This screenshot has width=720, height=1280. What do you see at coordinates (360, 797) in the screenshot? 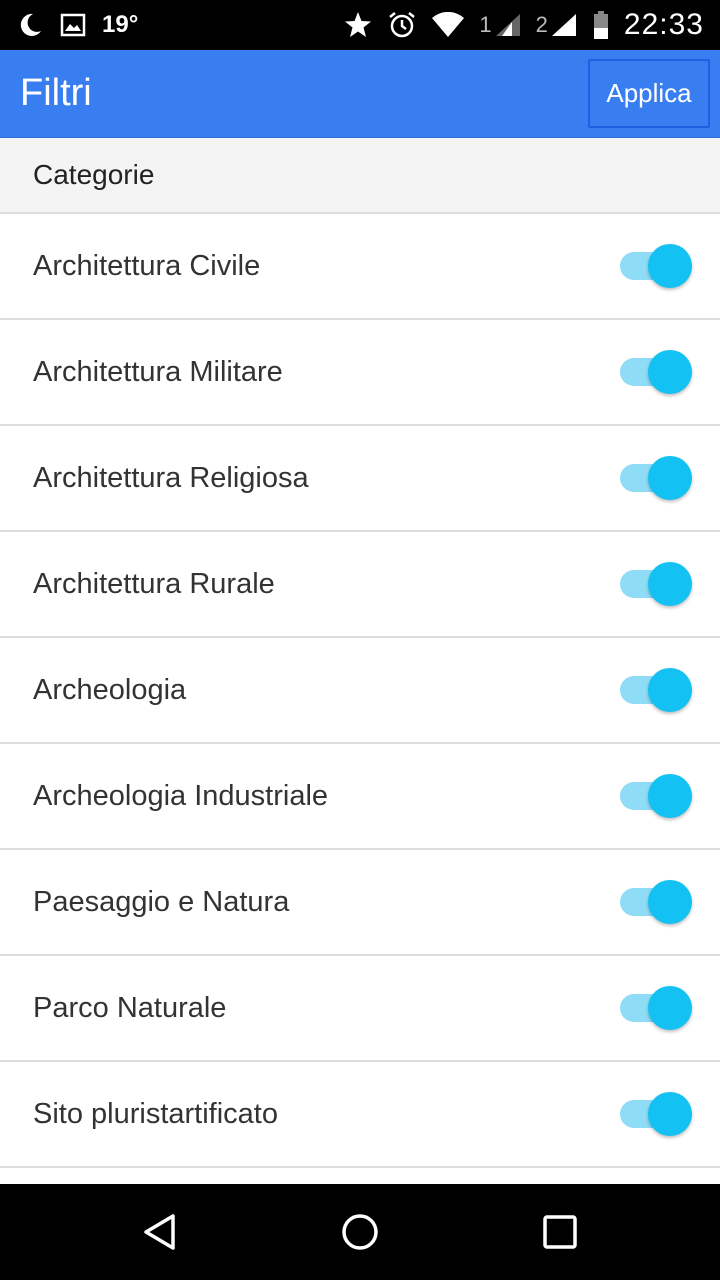
I see `list-item: Archeologia Industriale` at bounding box center [360, 797].